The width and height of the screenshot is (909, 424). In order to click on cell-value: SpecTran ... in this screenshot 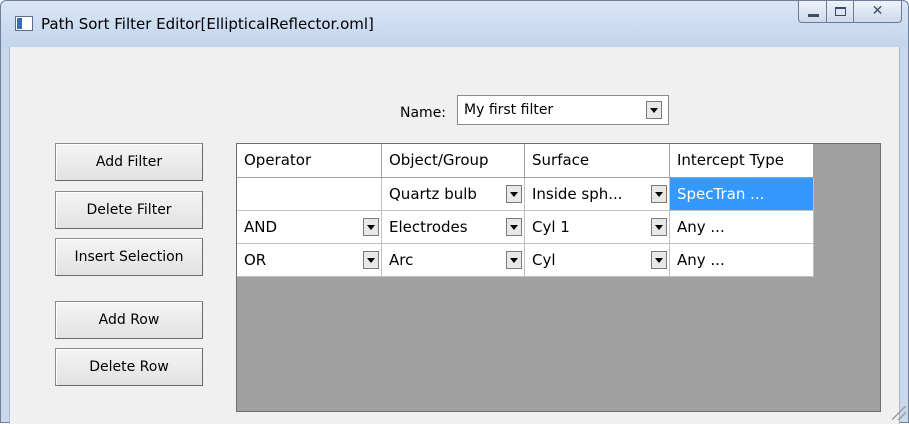, I will do `click(721, 194)`.